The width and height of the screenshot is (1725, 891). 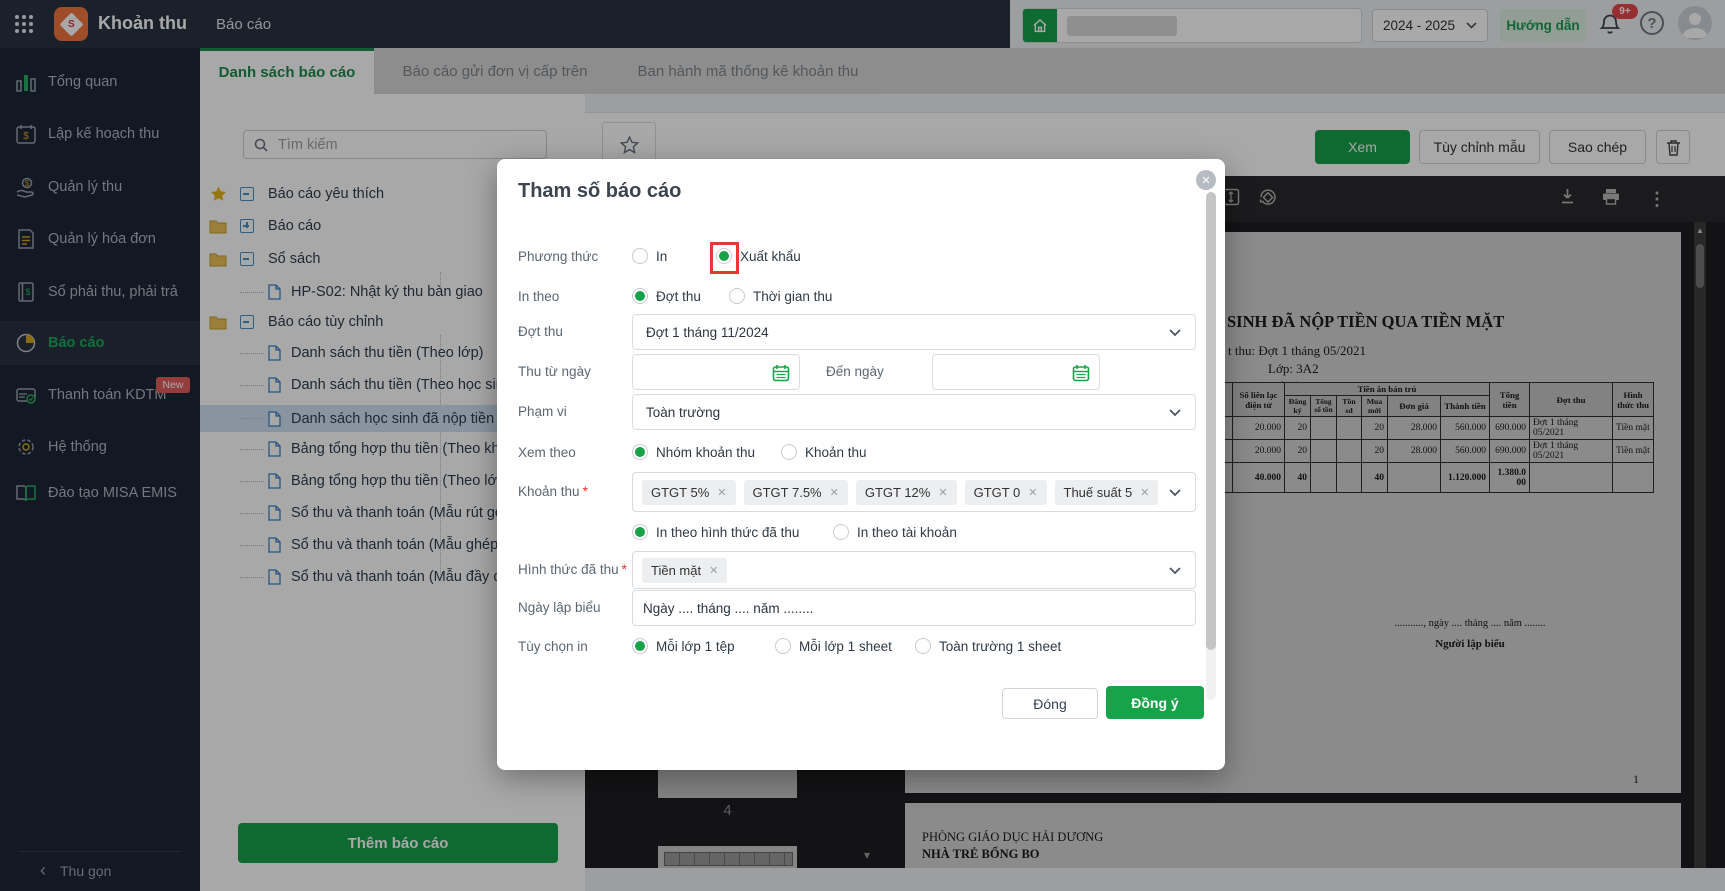 I want to click on tag-gtgt75: GTGT 7.5% ✕, so click(x=795, y=492).